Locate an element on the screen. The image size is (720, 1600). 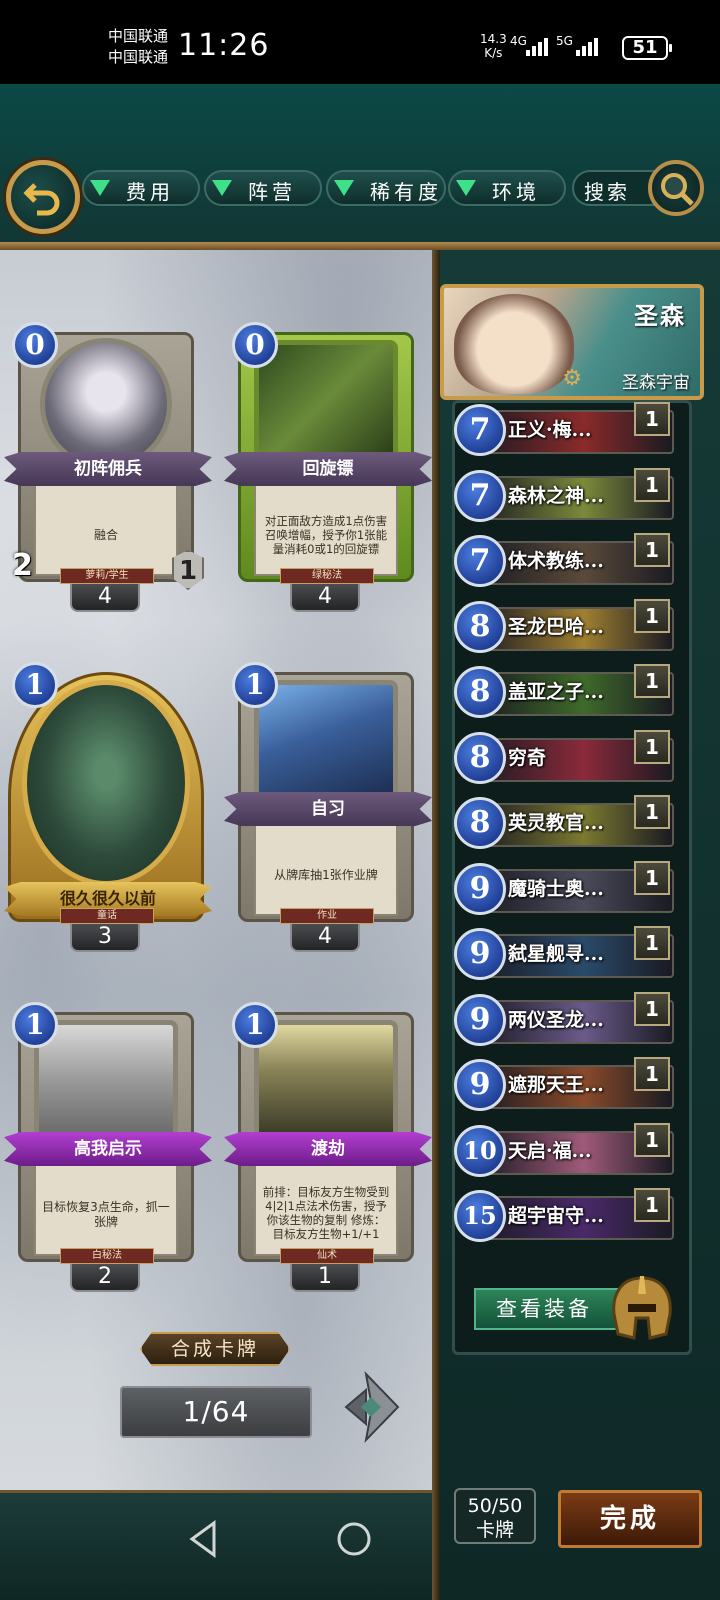
nav-home-icon is located at coordinates (354, 1539).